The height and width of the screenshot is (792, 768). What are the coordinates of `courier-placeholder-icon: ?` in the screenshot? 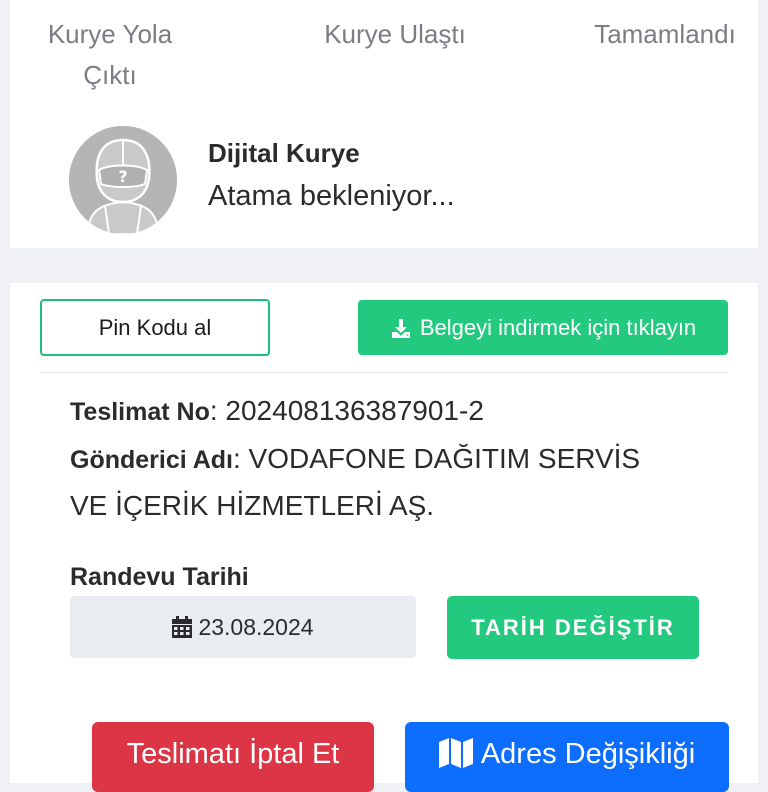 It's located at (123, 180).